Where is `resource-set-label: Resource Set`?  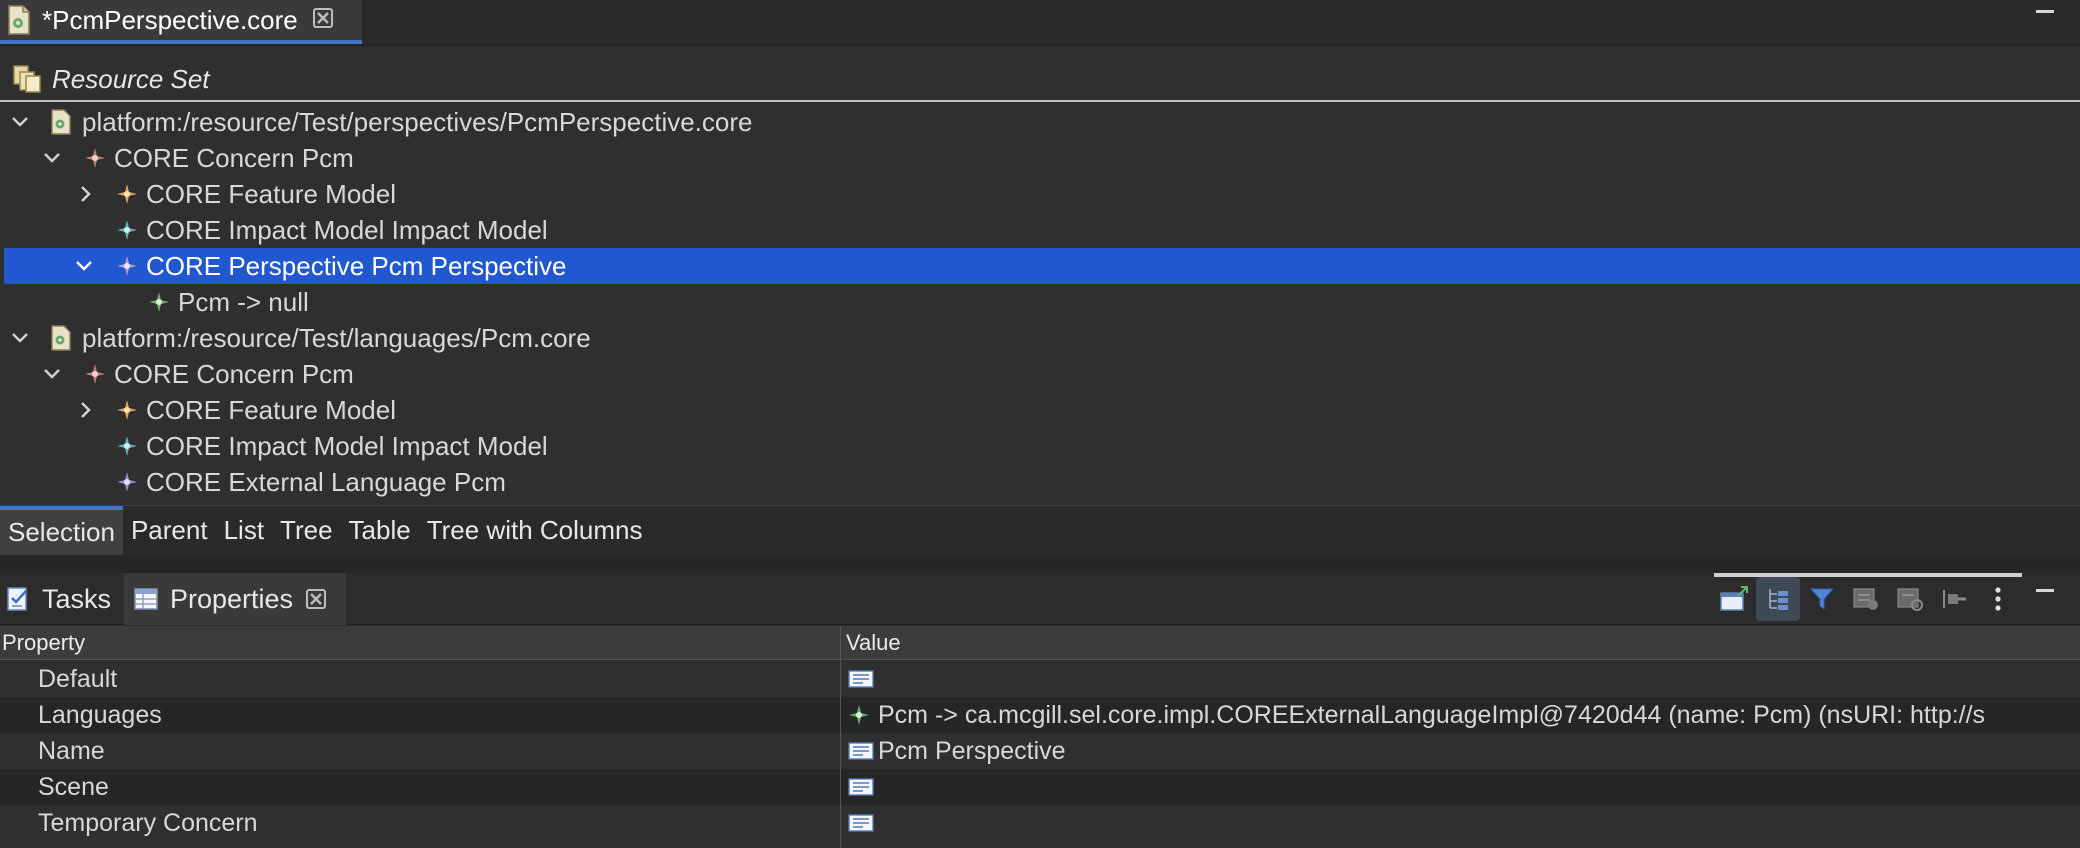 resource-set-label: Resource Set is located at coordinates (131, 78).